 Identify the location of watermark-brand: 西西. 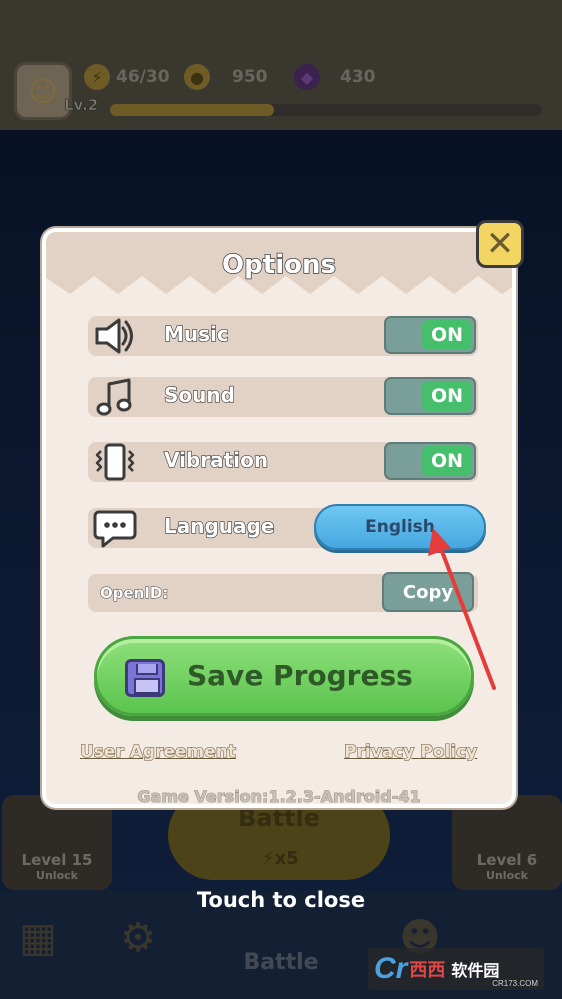
(427, 970).